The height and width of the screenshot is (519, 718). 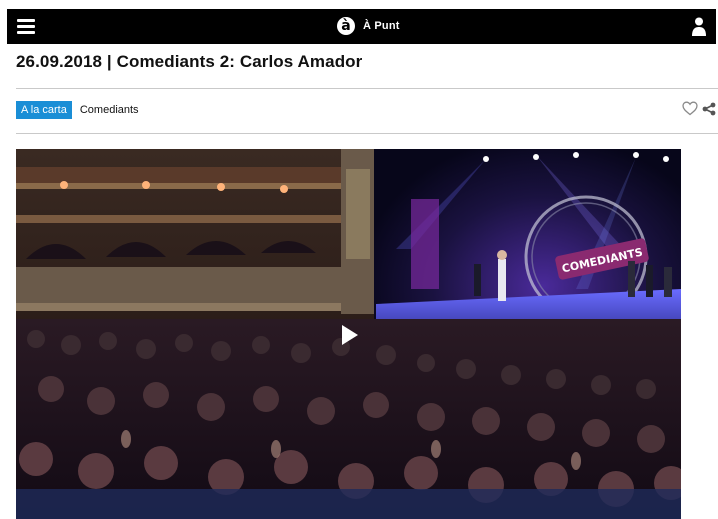 I want to click on brand-name: À Punt, so click(x=381, y=26).